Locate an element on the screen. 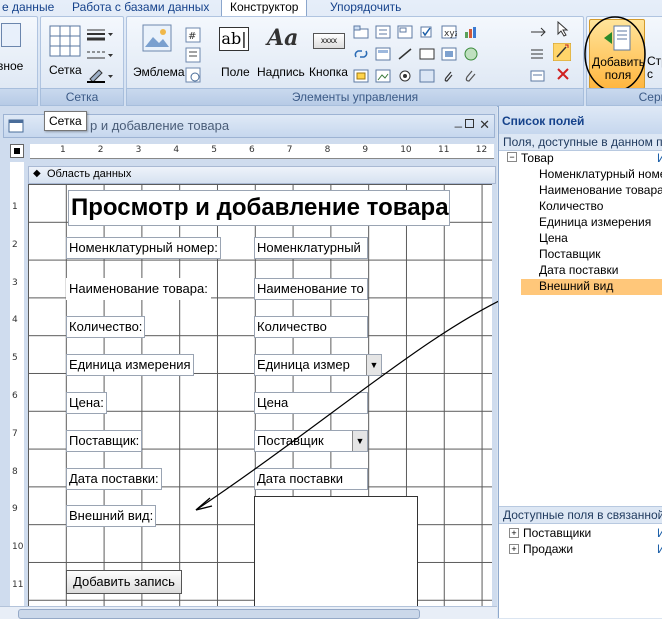 Image resolution: width=662 pixels, height=619 pixels. label-quantity: Количество: is located at coordinates (106, 327).